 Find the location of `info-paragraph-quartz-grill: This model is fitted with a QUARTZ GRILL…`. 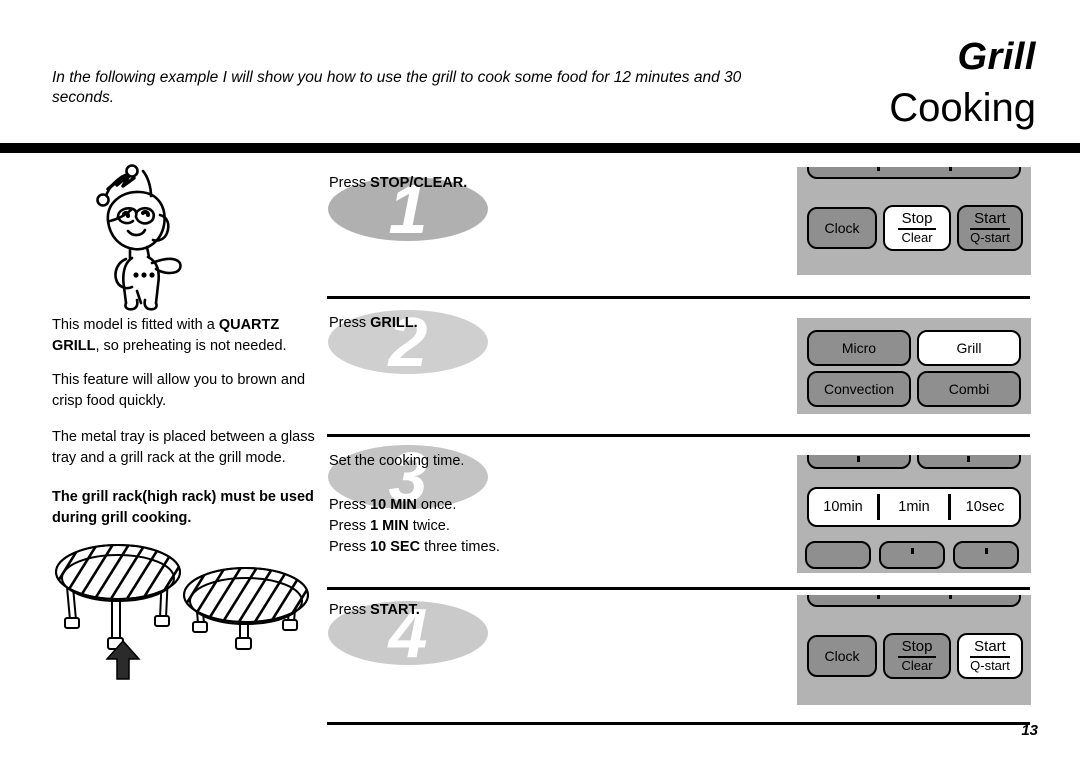

info-paragraph-quartz-grill: This model is fitted with a QUARTZ GRILL… is located at coordinates (169, 335).